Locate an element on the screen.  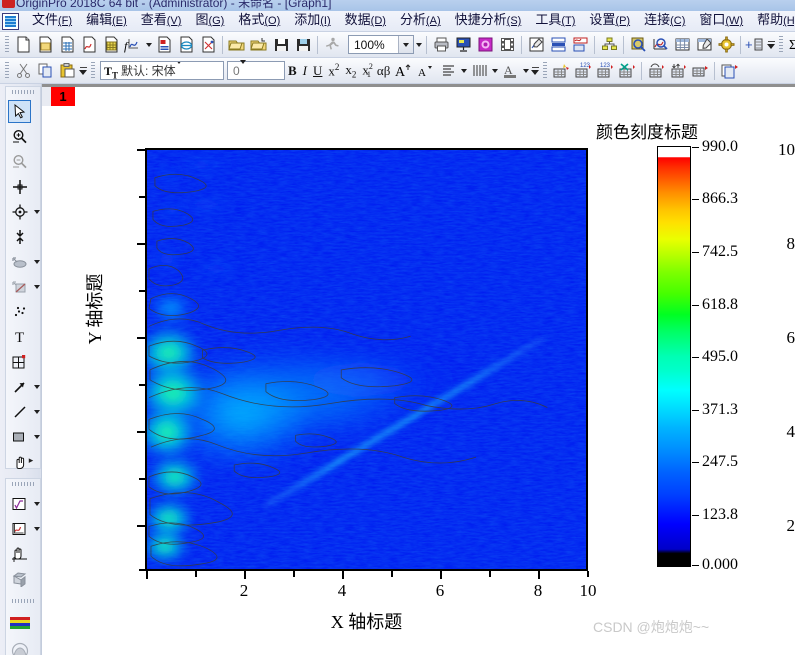
new-table-icon is located at coordinates (561, 71).